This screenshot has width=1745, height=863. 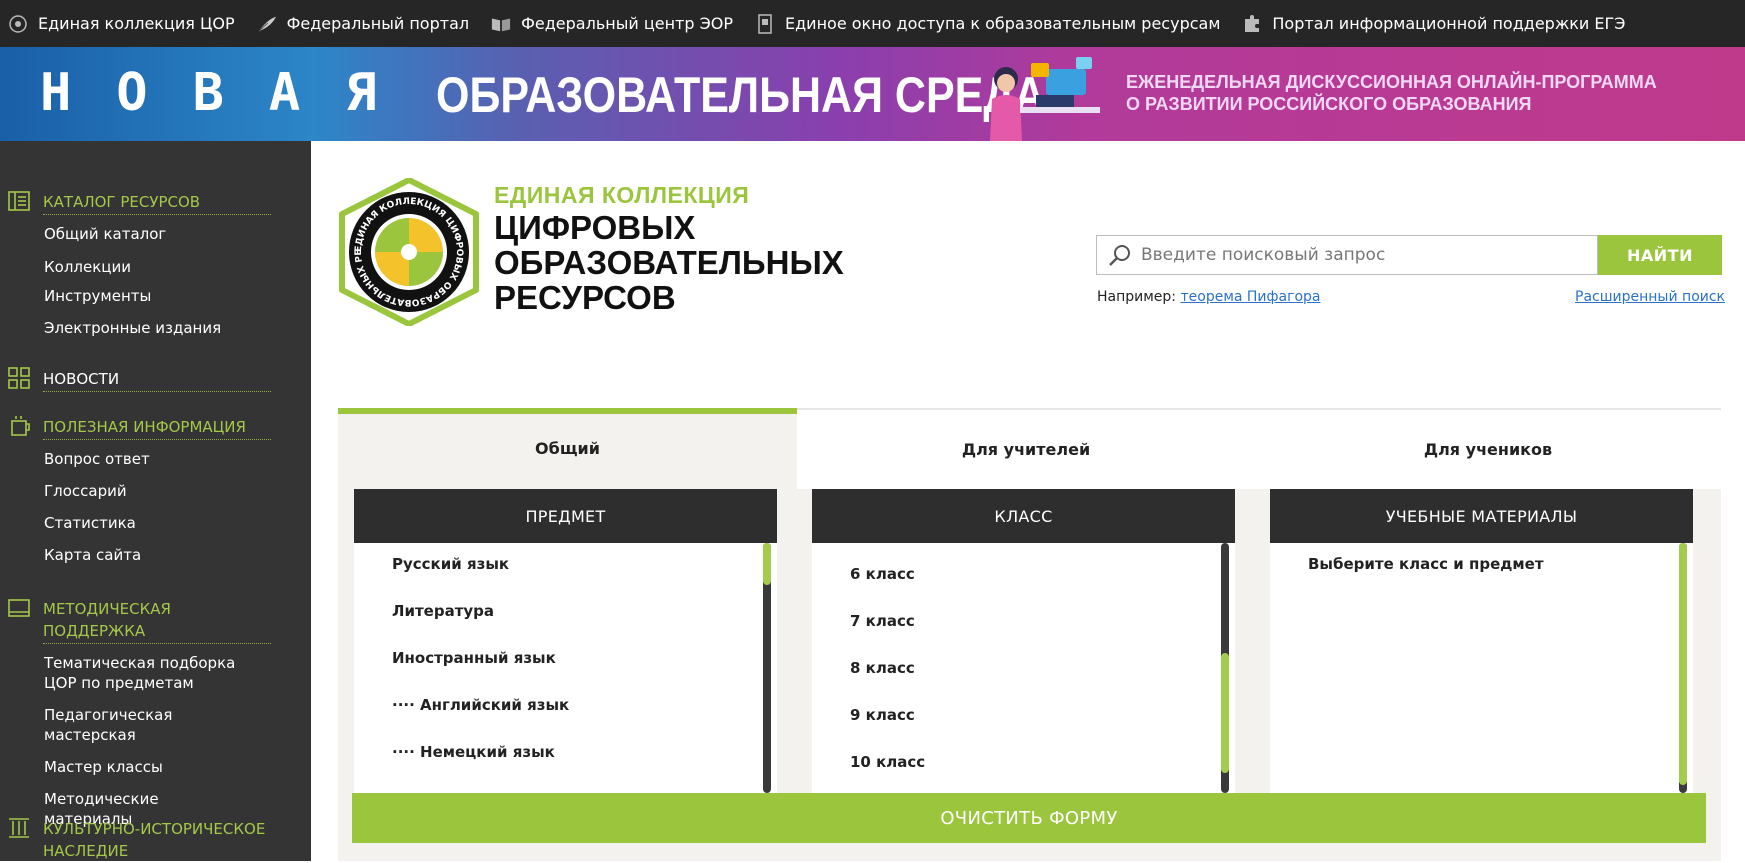 I want to click on person-at-laptop-illustration, so click(x=1045, y=99).